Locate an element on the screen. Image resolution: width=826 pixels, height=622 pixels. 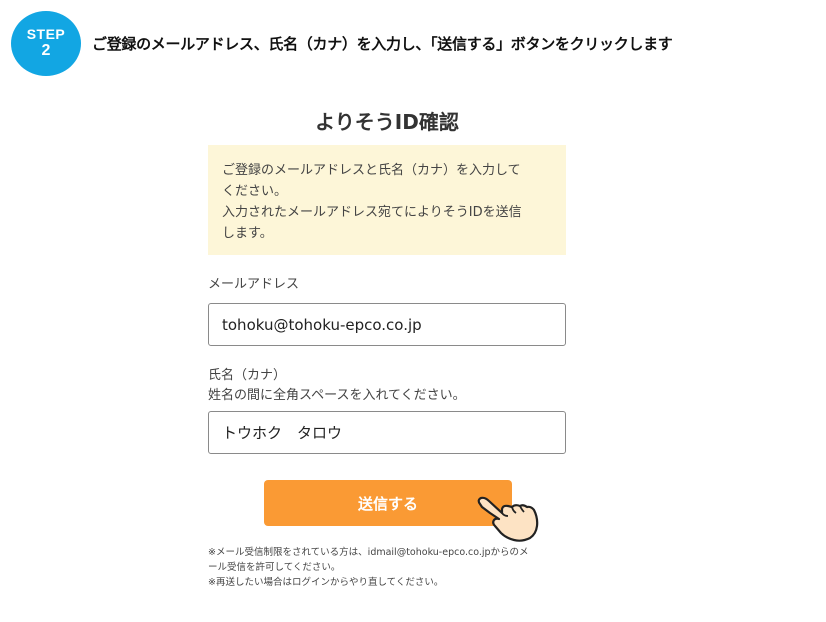
email-label: メールアドレス is located at coordinates (254, 284).